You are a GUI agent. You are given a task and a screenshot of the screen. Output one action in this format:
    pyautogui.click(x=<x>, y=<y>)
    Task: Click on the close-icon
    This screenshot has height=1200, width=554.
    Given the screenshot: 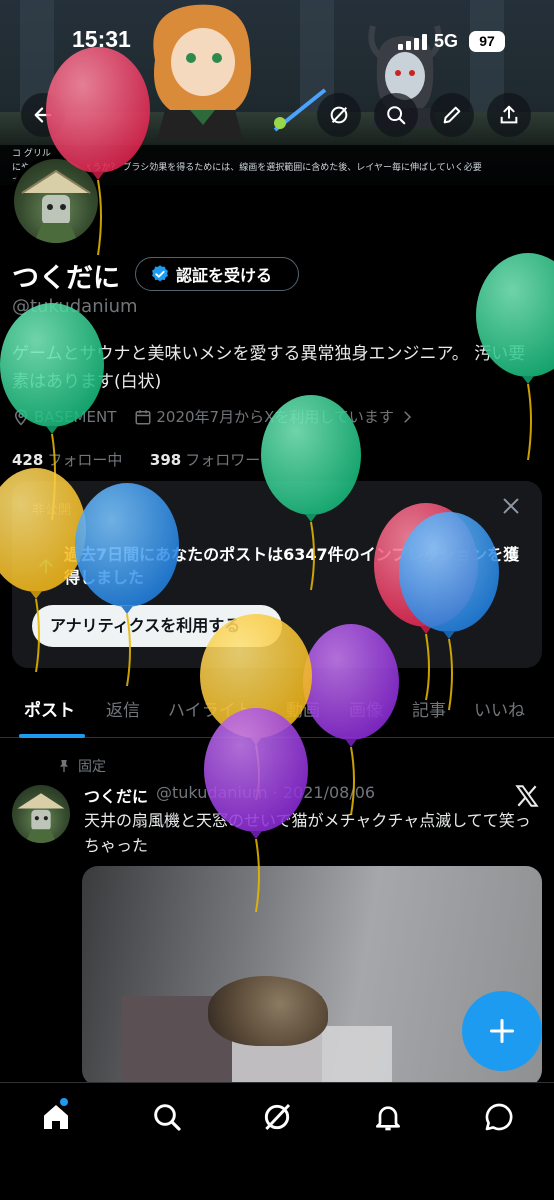 What is the action you would take?
    pyautogui.click(x=511, y=506)
    